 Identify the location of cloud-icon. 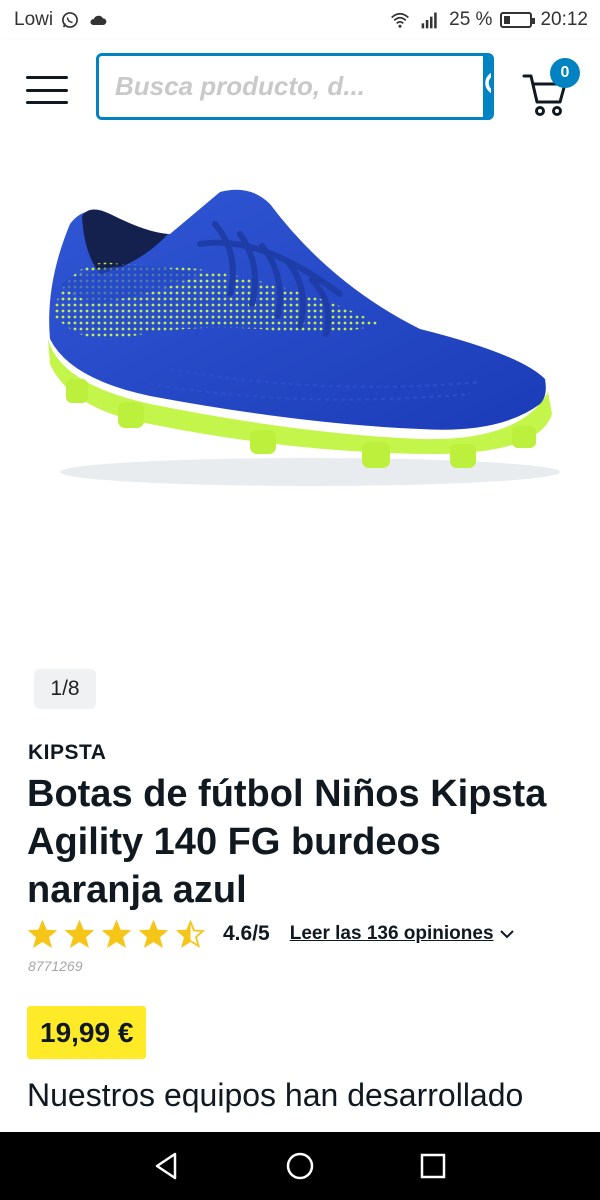
(98, 20).